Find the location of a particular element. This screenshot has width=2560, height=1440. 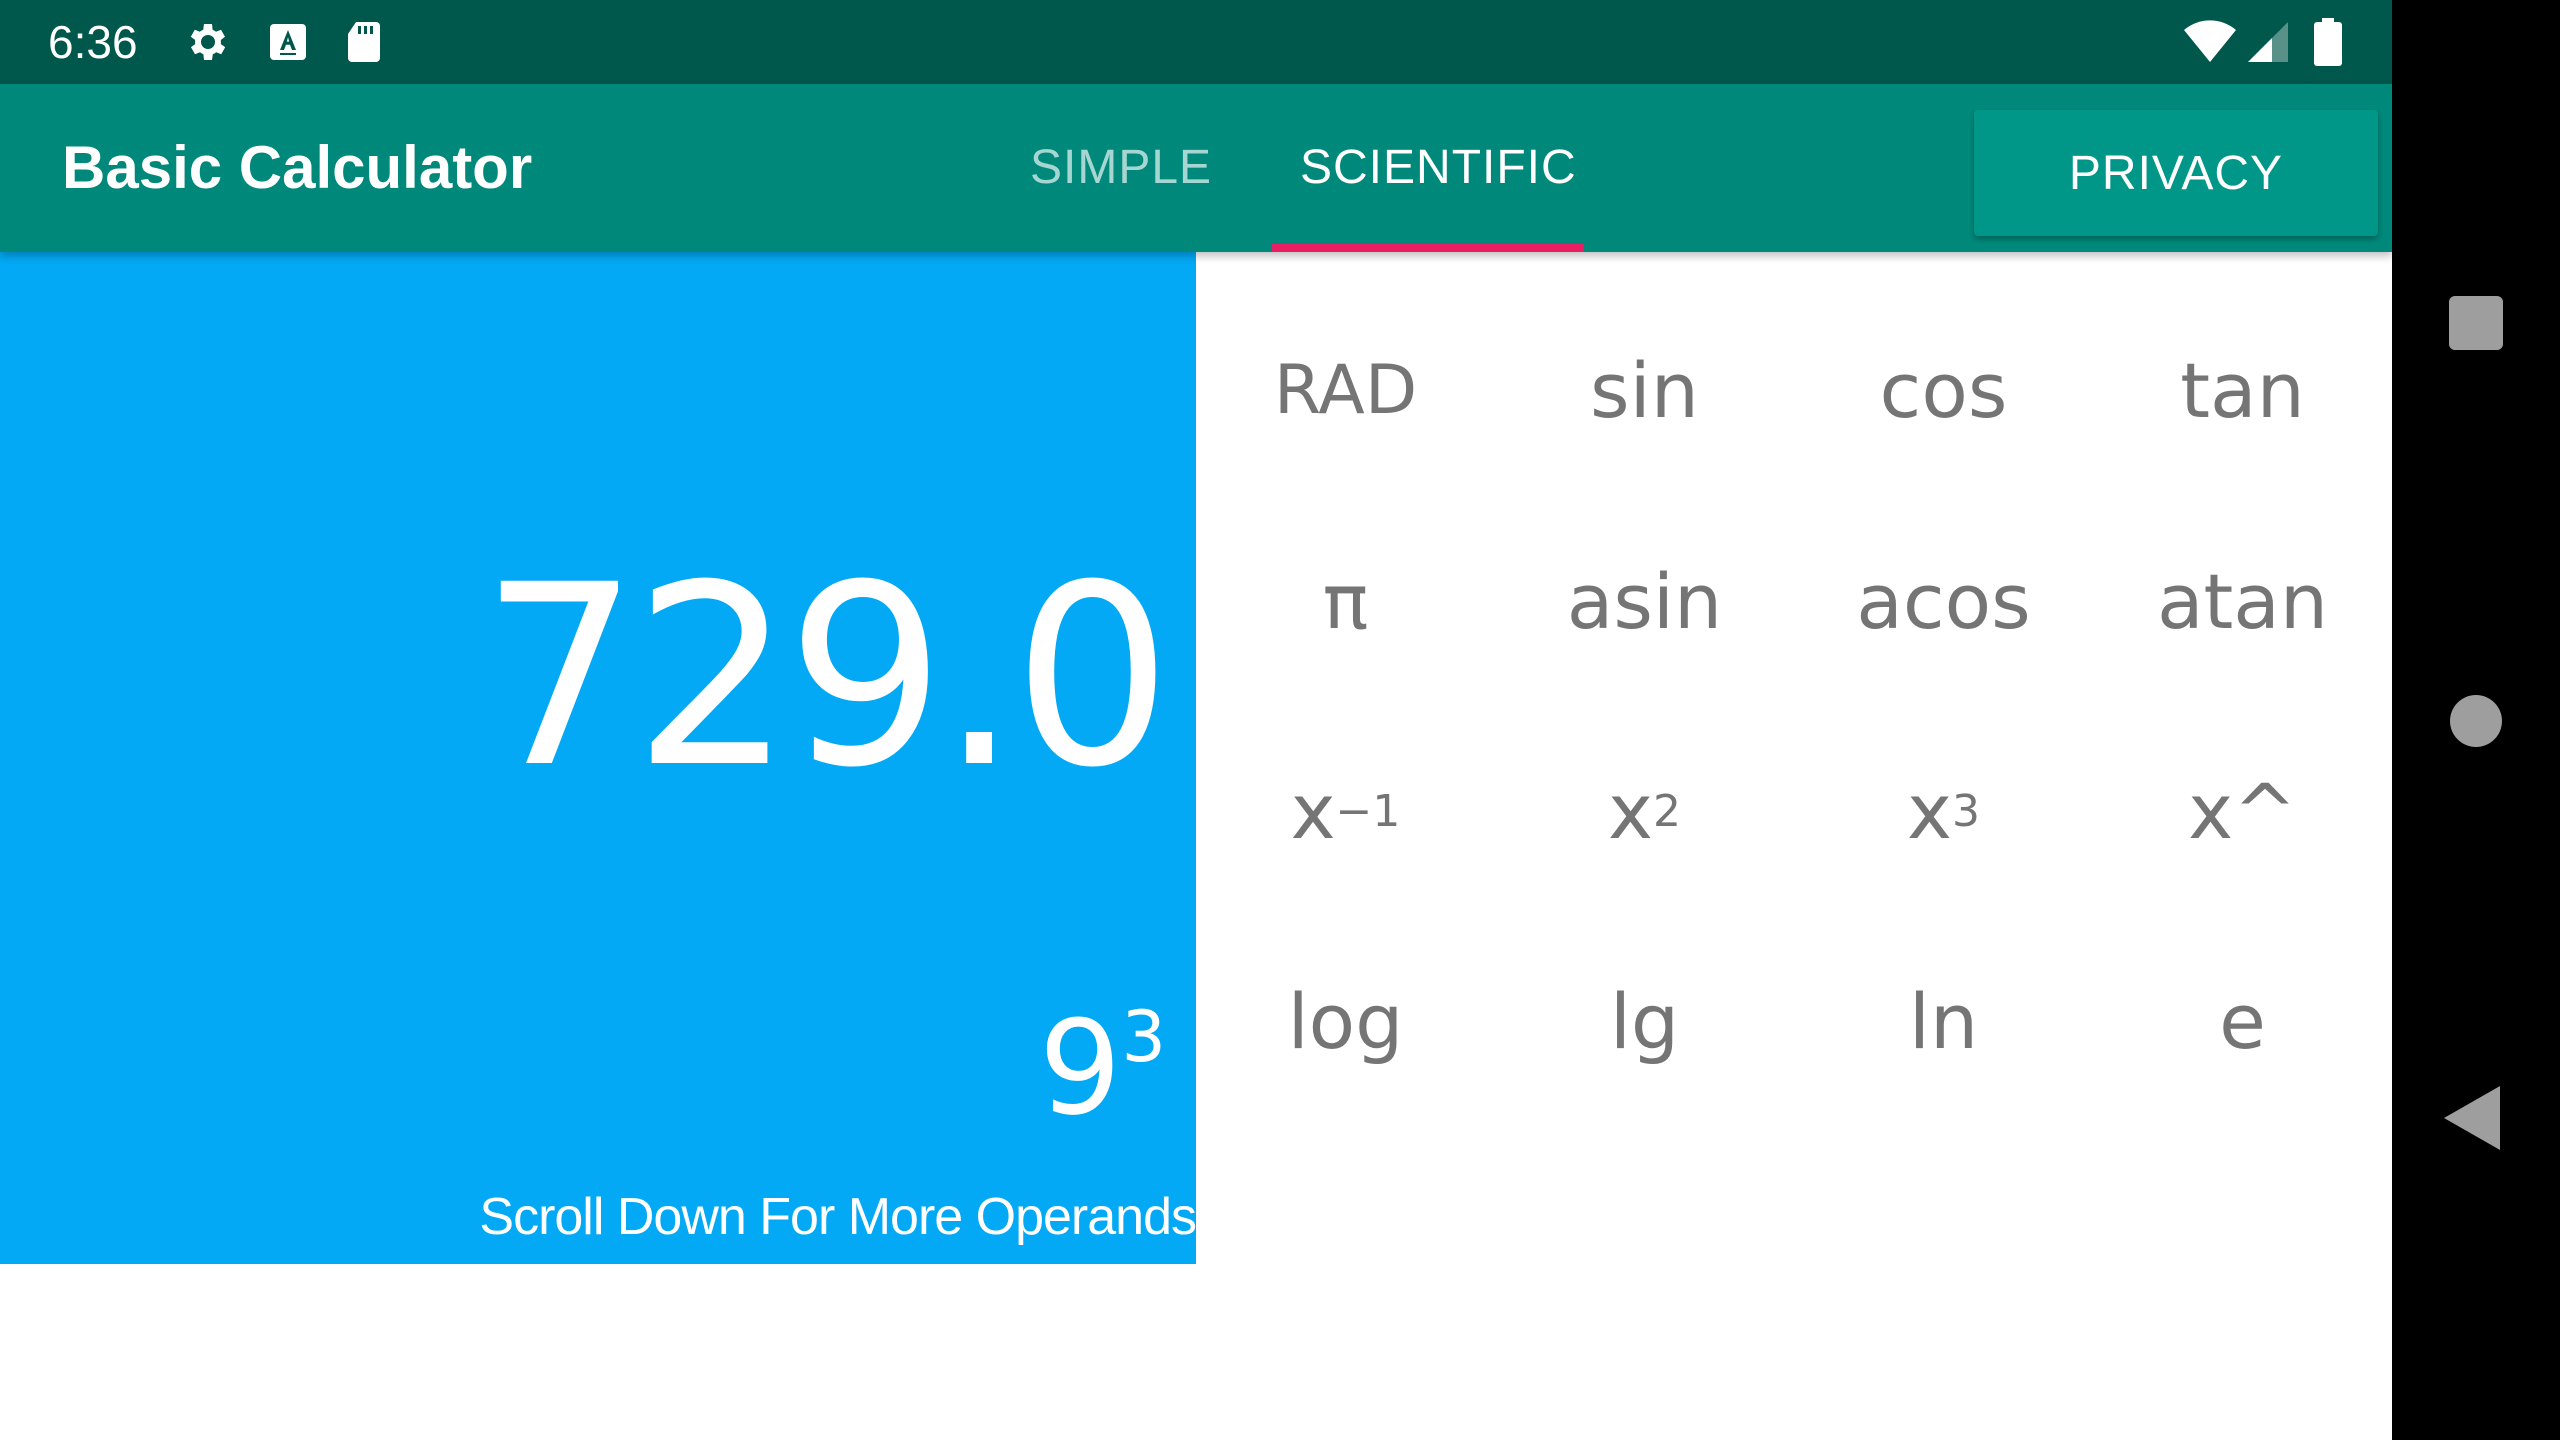

signal-icon is located at coordinates (2268, 42).